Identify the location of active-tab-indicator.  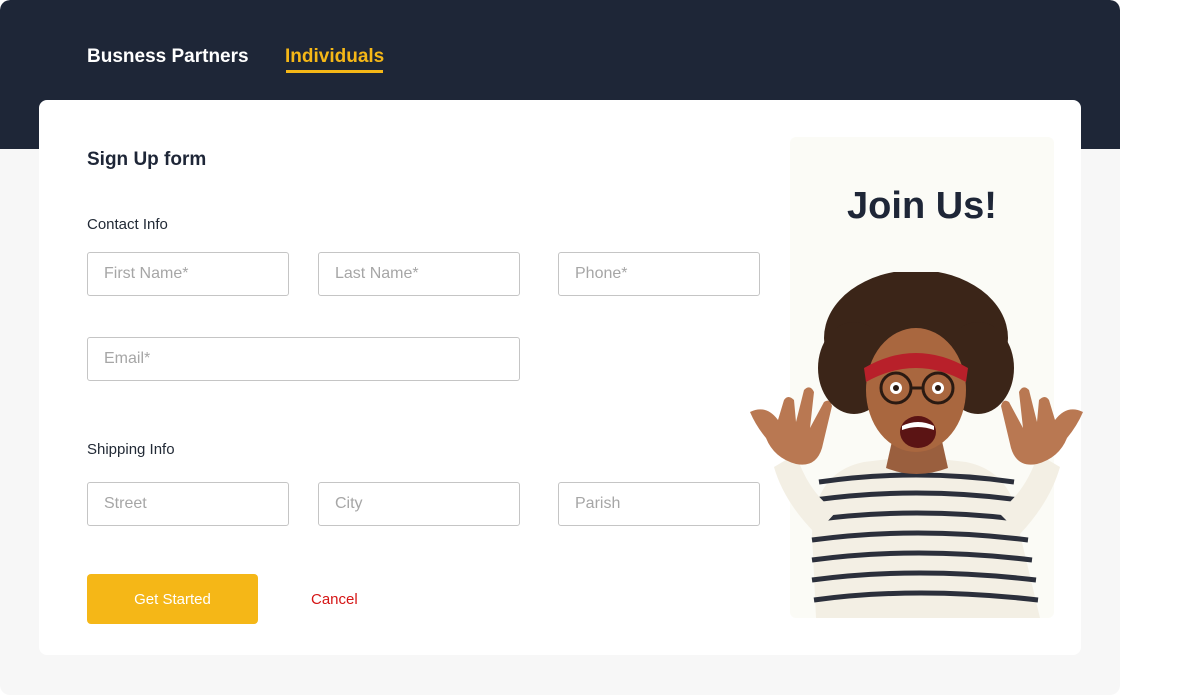
(334, 71).